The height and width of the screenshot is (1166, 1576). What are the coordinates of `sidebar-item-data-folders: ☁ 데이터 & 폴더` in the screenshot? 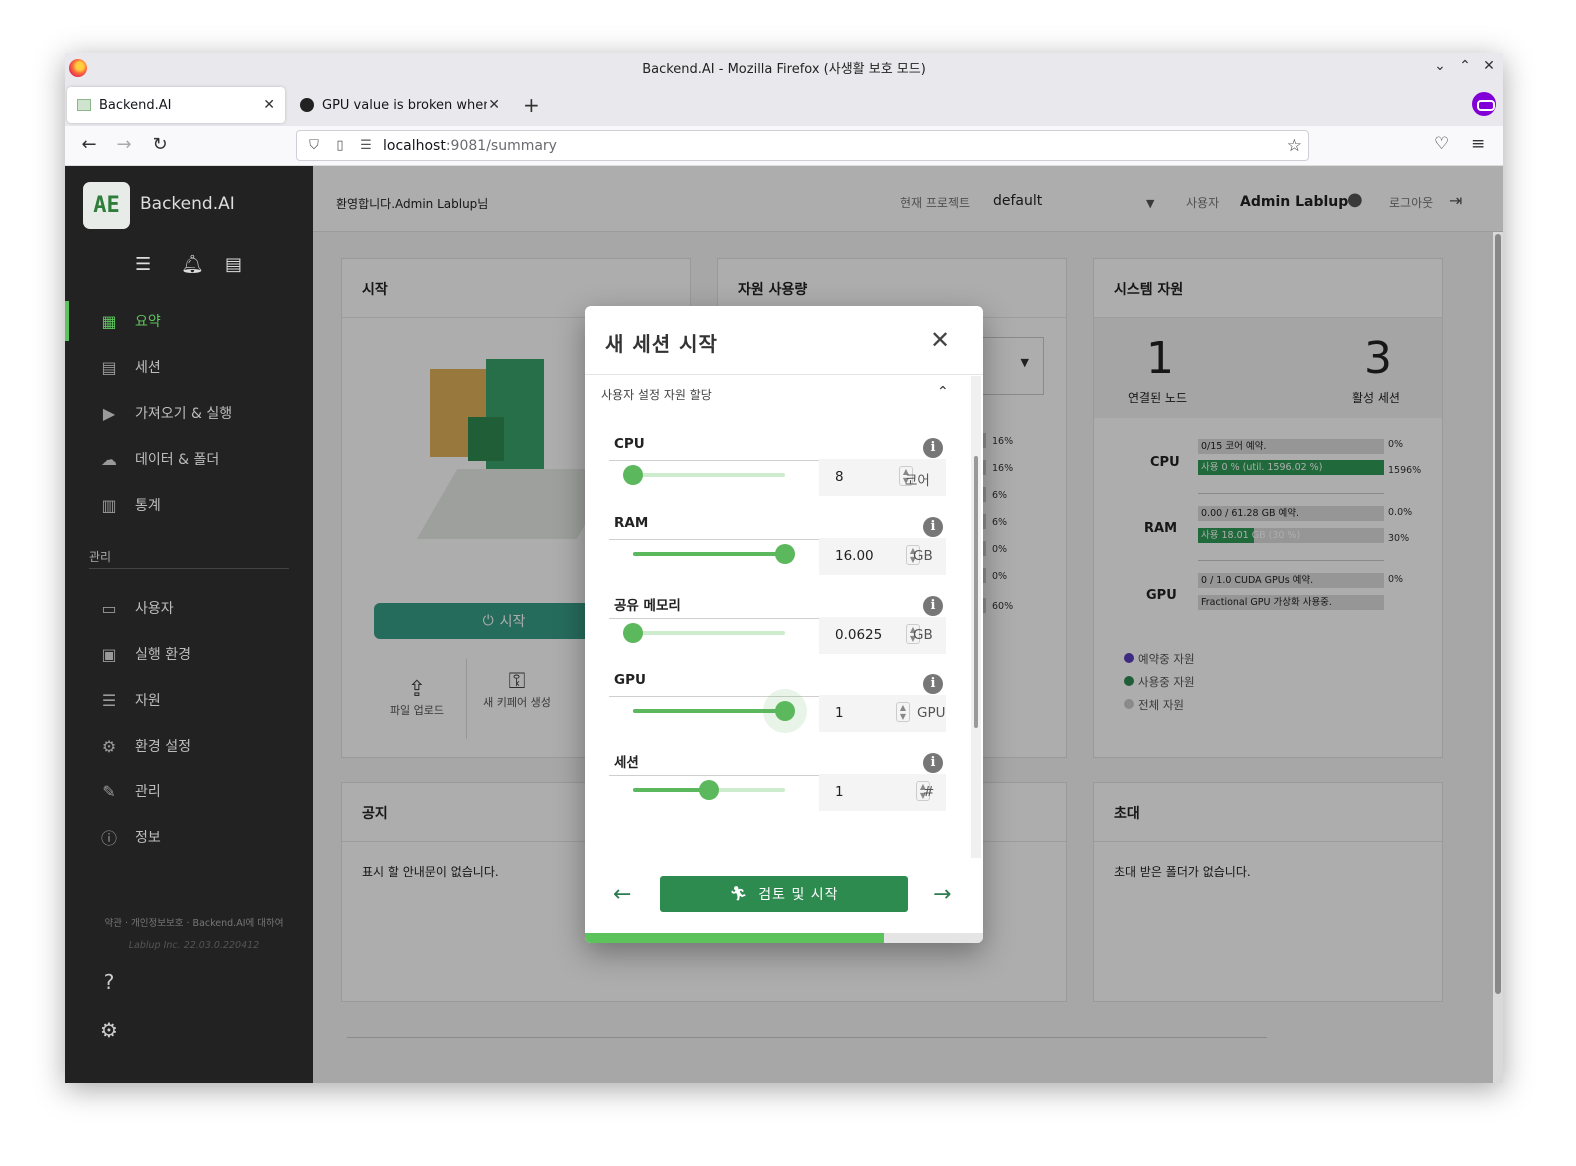 It's located at (189, 459).